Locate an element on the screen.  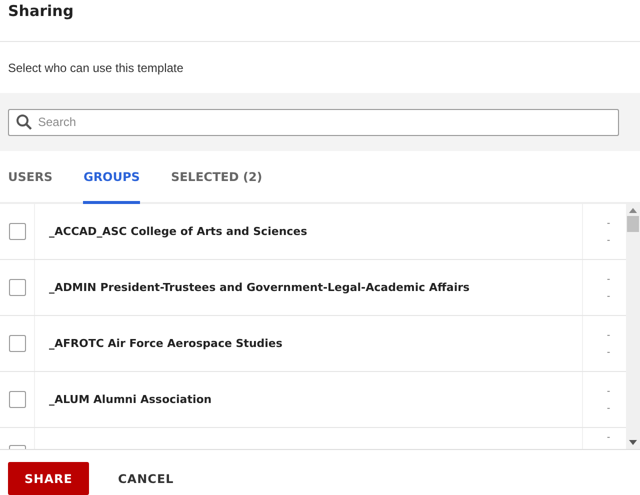
tab: SELECTED (2) is located at coordinates (216, 178).